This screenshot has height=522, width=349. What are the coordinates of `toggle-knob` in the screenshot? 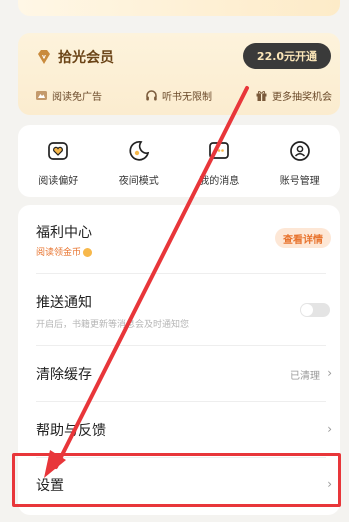 It's located at (307, 310).